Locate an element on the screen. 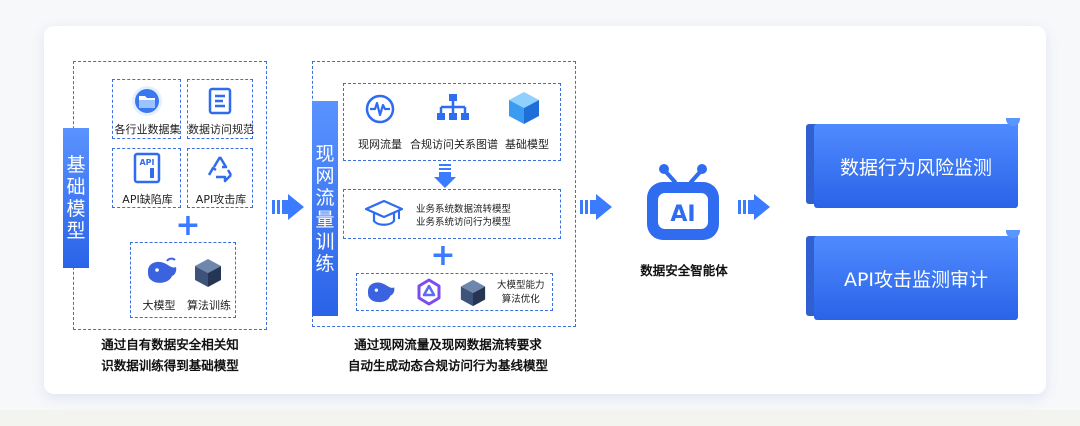  compliance-graph-label: 合规访问关系图谱 is located at coordinates (454, 144).